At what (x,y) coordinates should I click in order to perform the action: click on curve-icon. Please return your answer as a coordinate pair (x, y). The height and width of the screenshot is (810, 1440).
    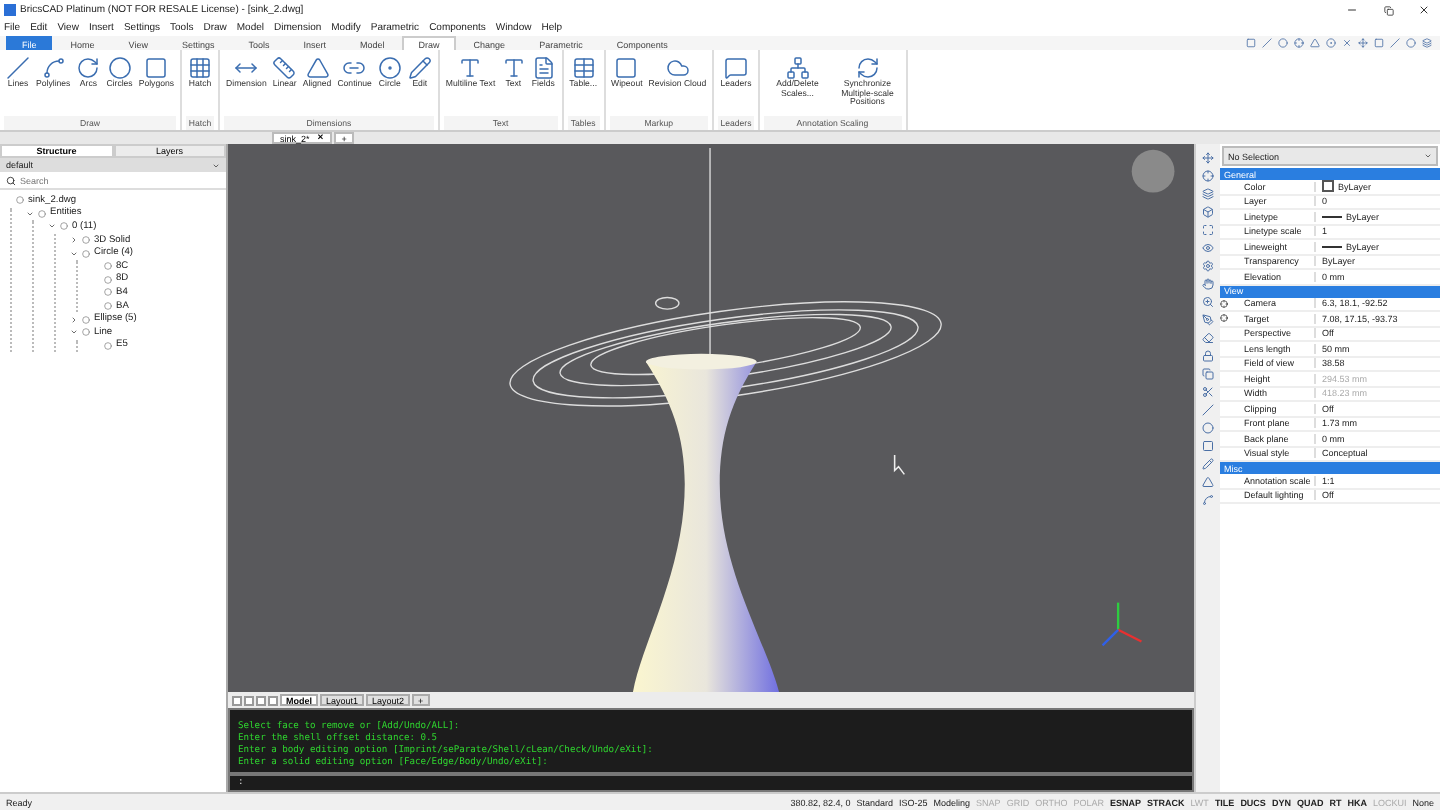
    Looking at the image, I should click on (1208, 500).